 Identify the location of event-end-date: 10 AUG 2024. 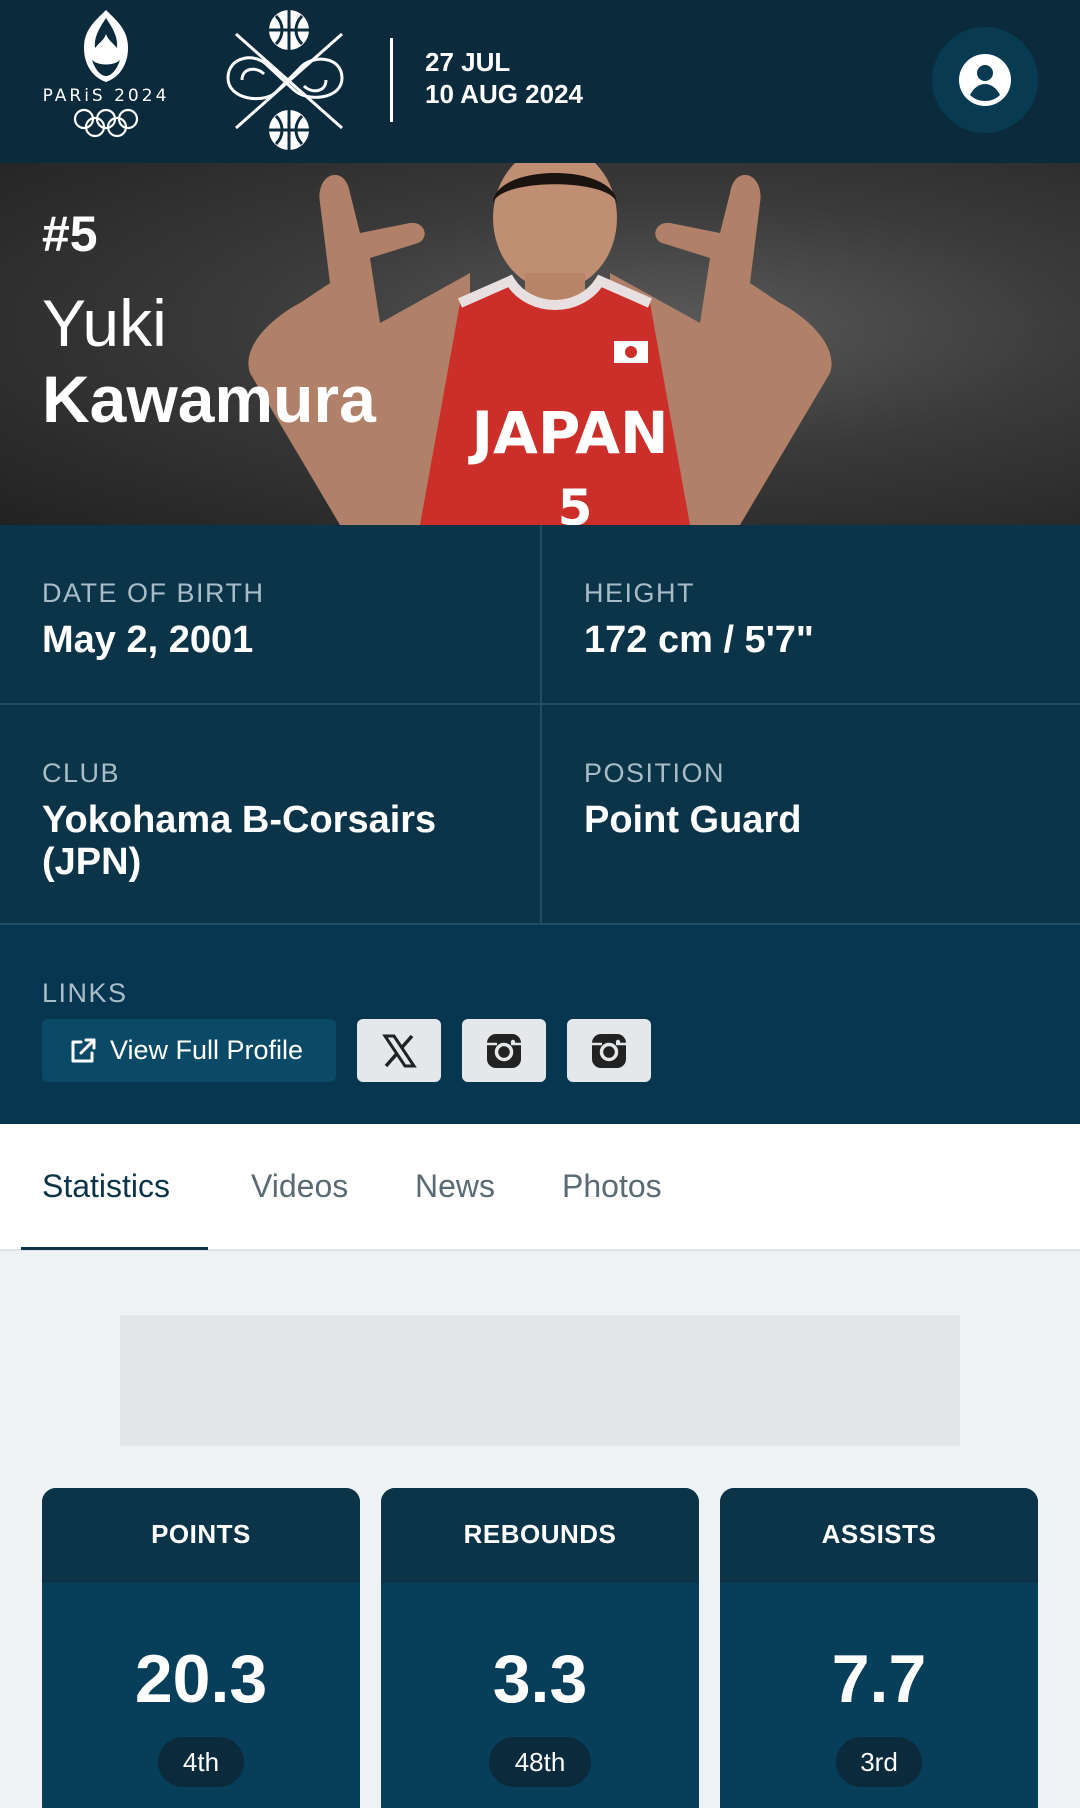
(504, 94).